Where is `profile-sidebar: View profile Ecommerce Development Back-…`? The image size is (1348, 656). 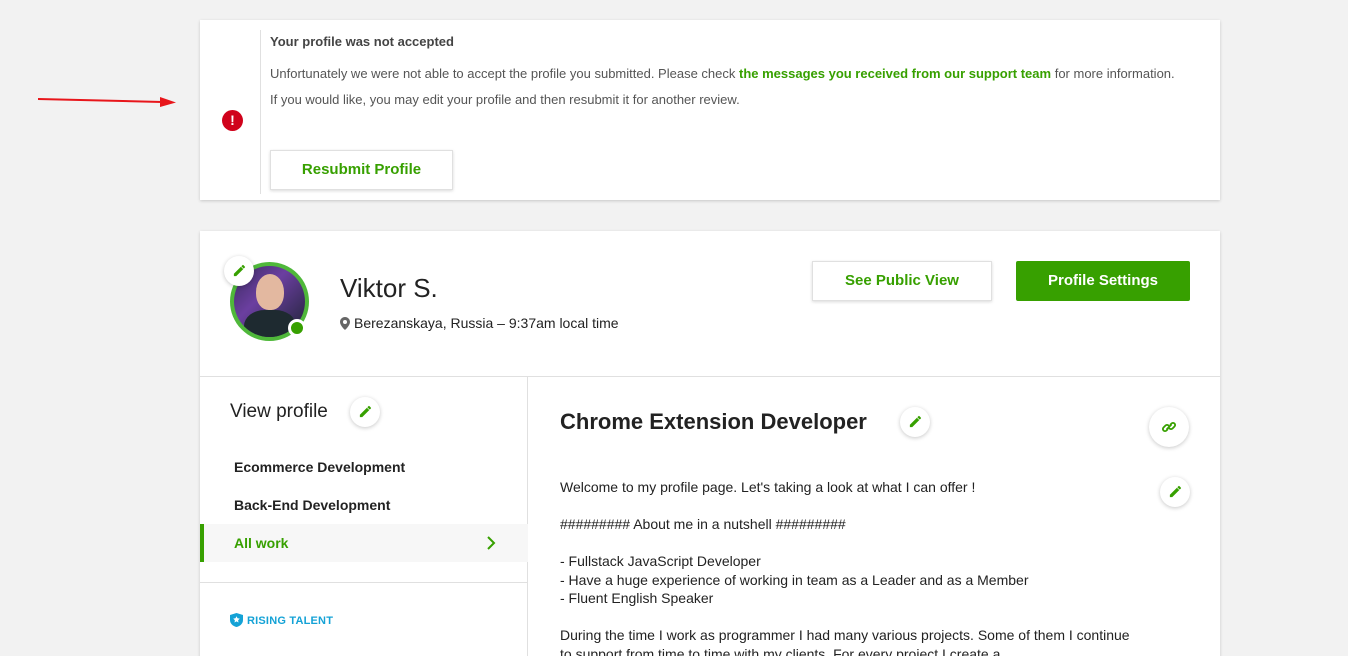 profile-sidebar: View profile Ecommerce Development Back-… is located at coordinates (364, 516).